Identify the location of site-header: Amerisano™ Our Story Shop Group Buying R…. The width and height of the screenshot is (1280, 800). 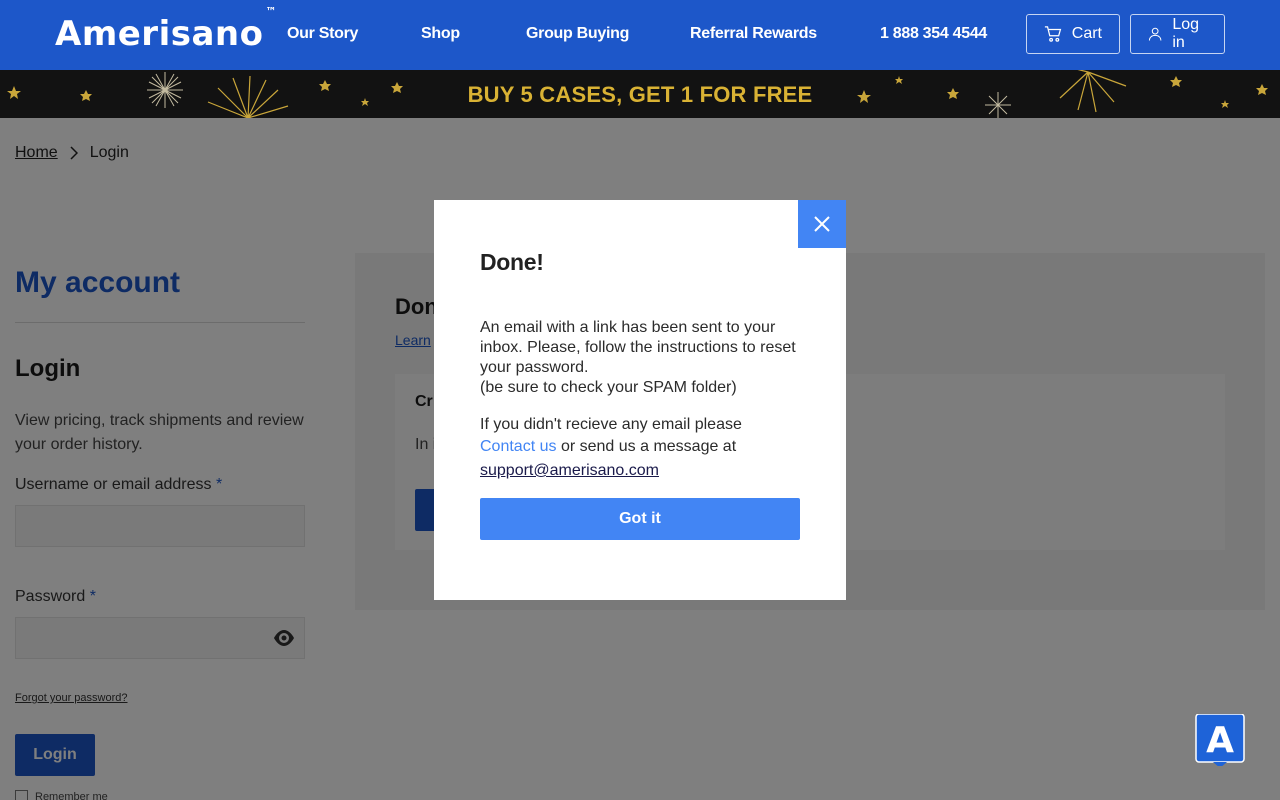
(640, 35).